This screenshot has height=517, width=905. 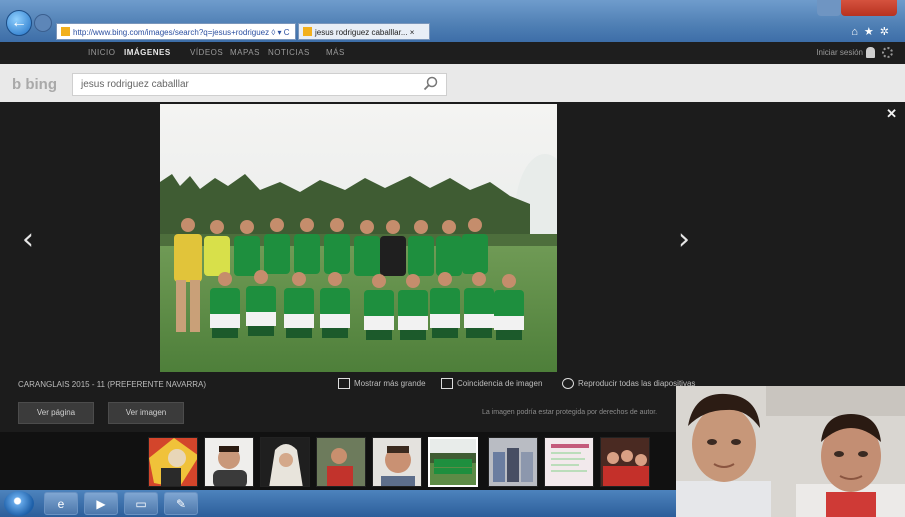 What do you see at coordinates (28, 239) in the screenshot?
I see `previous-image-arrow-icon: ‹` at bounding box center [28, 239].